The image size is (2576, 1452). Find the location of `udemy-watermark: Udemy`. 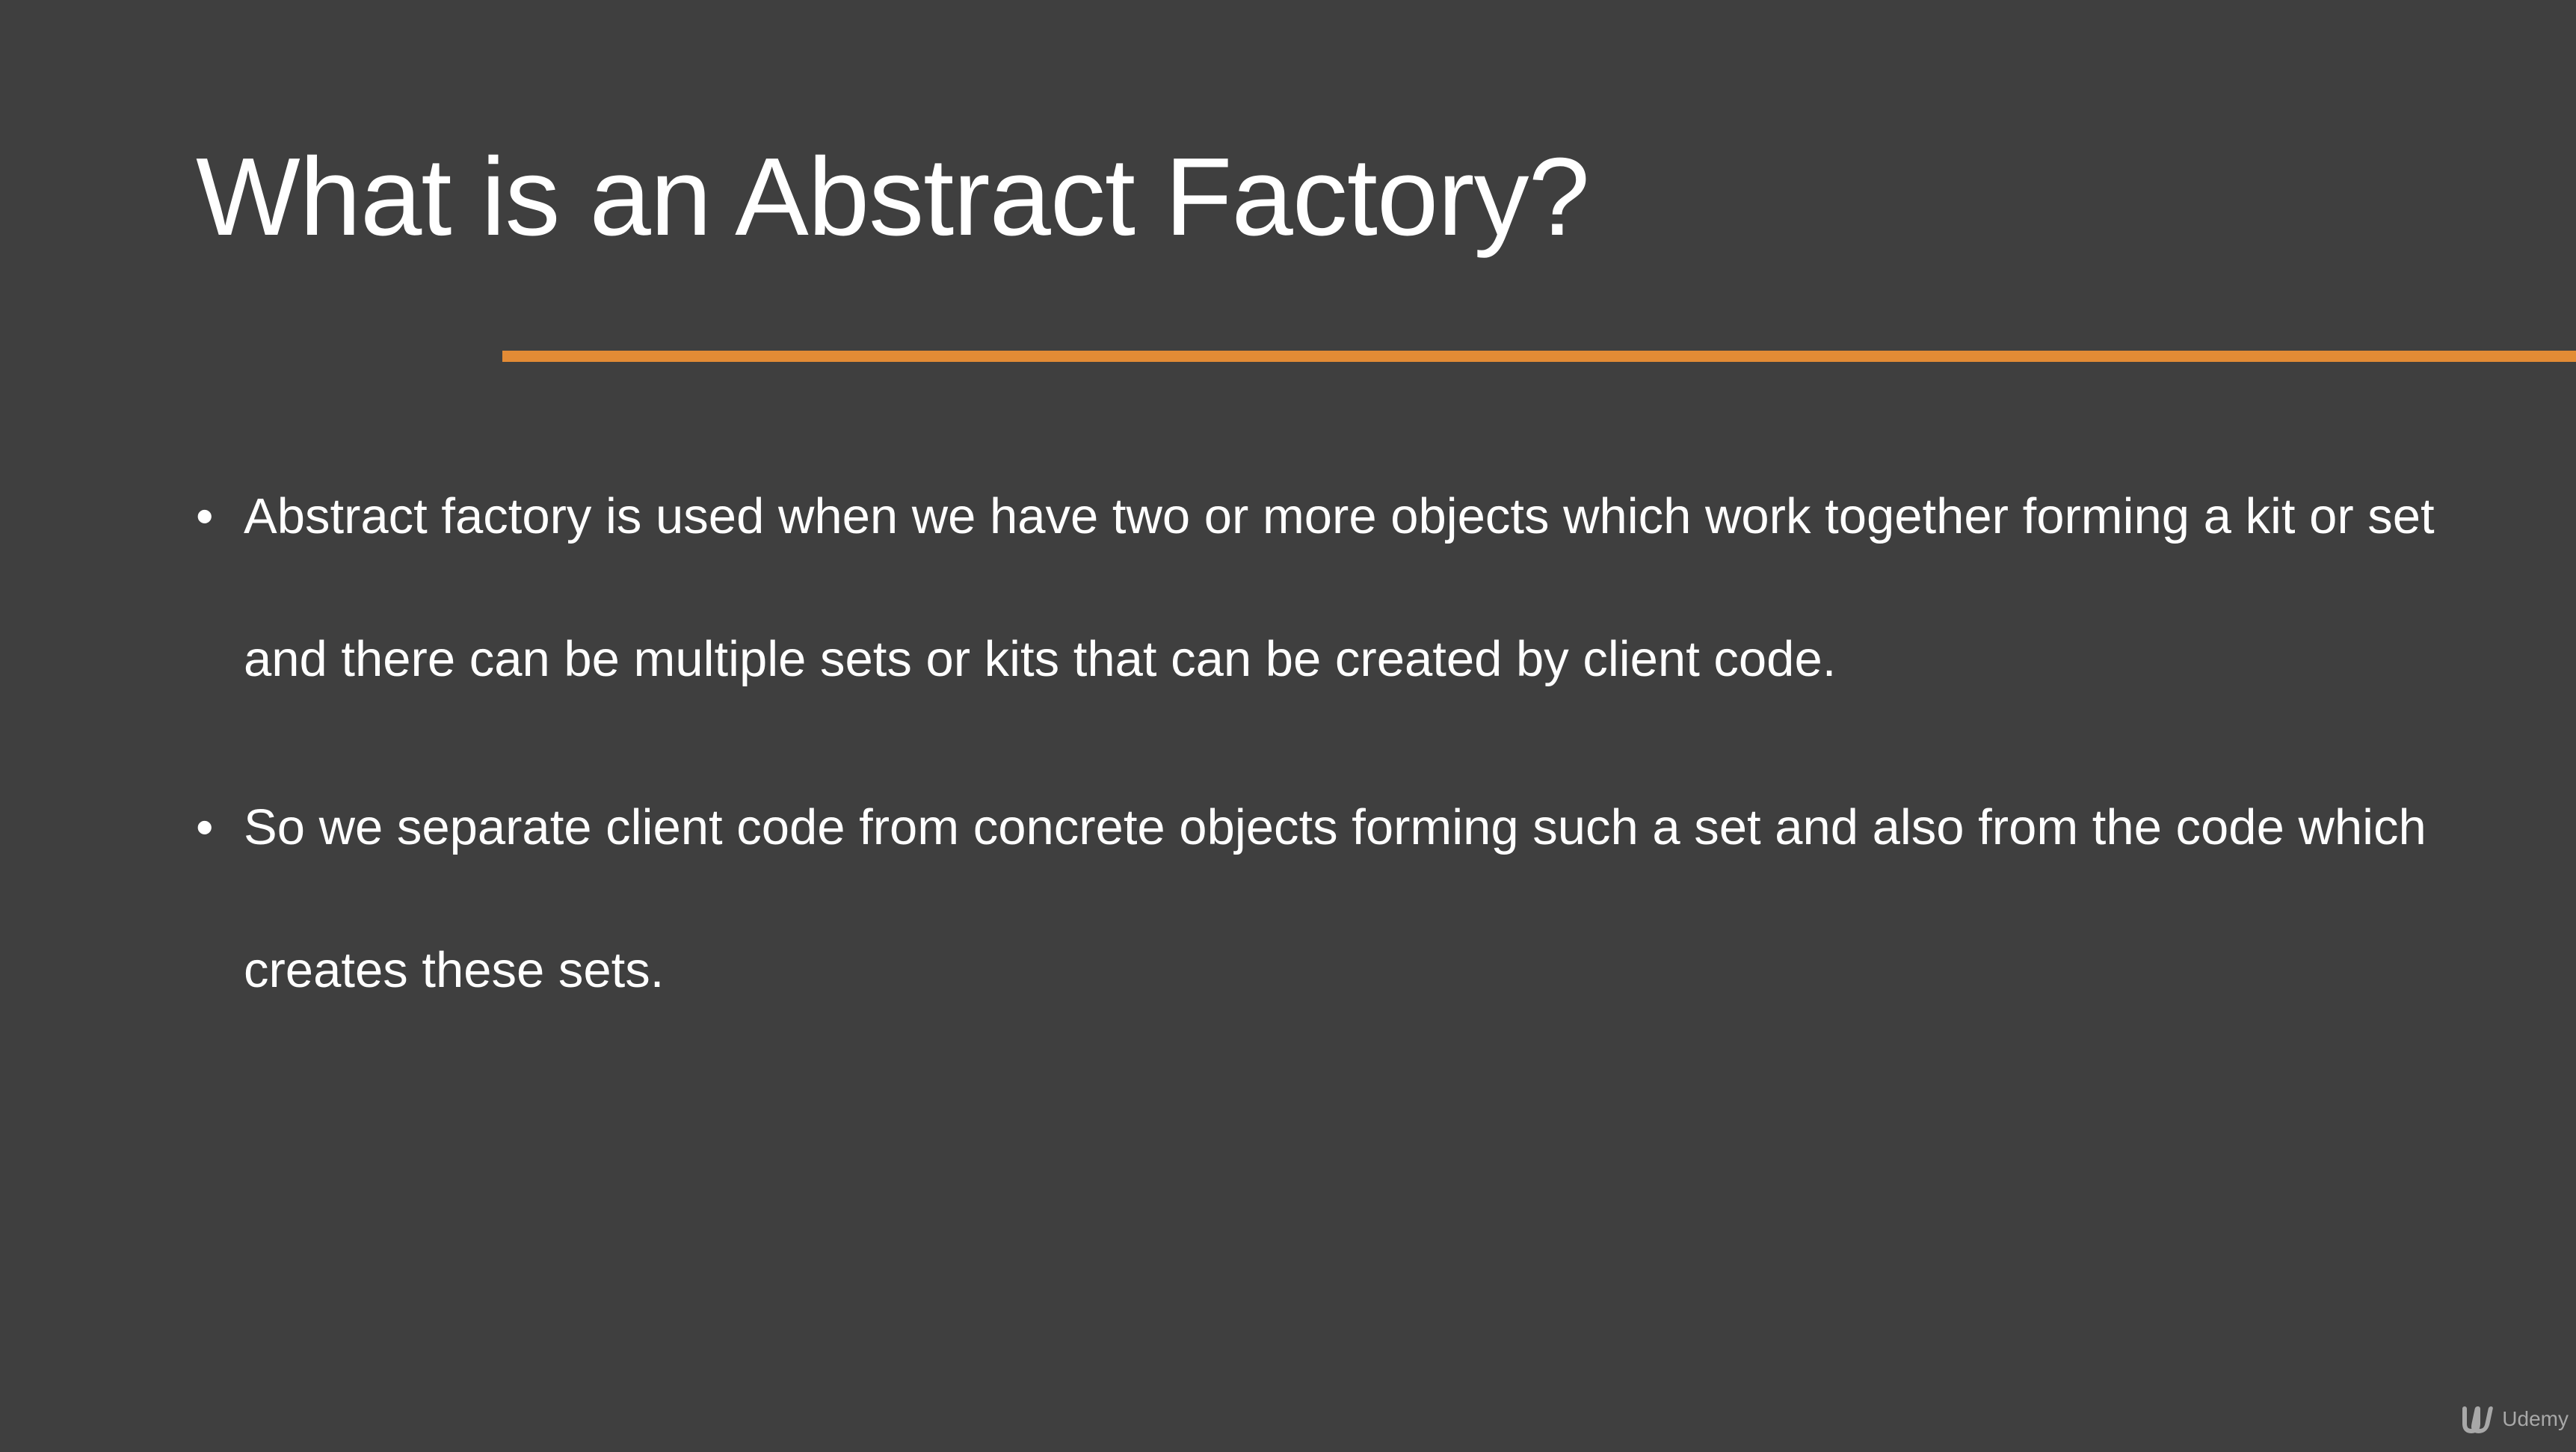

udemy-watermark: Udemy is located at coordinates (2514, 1419).